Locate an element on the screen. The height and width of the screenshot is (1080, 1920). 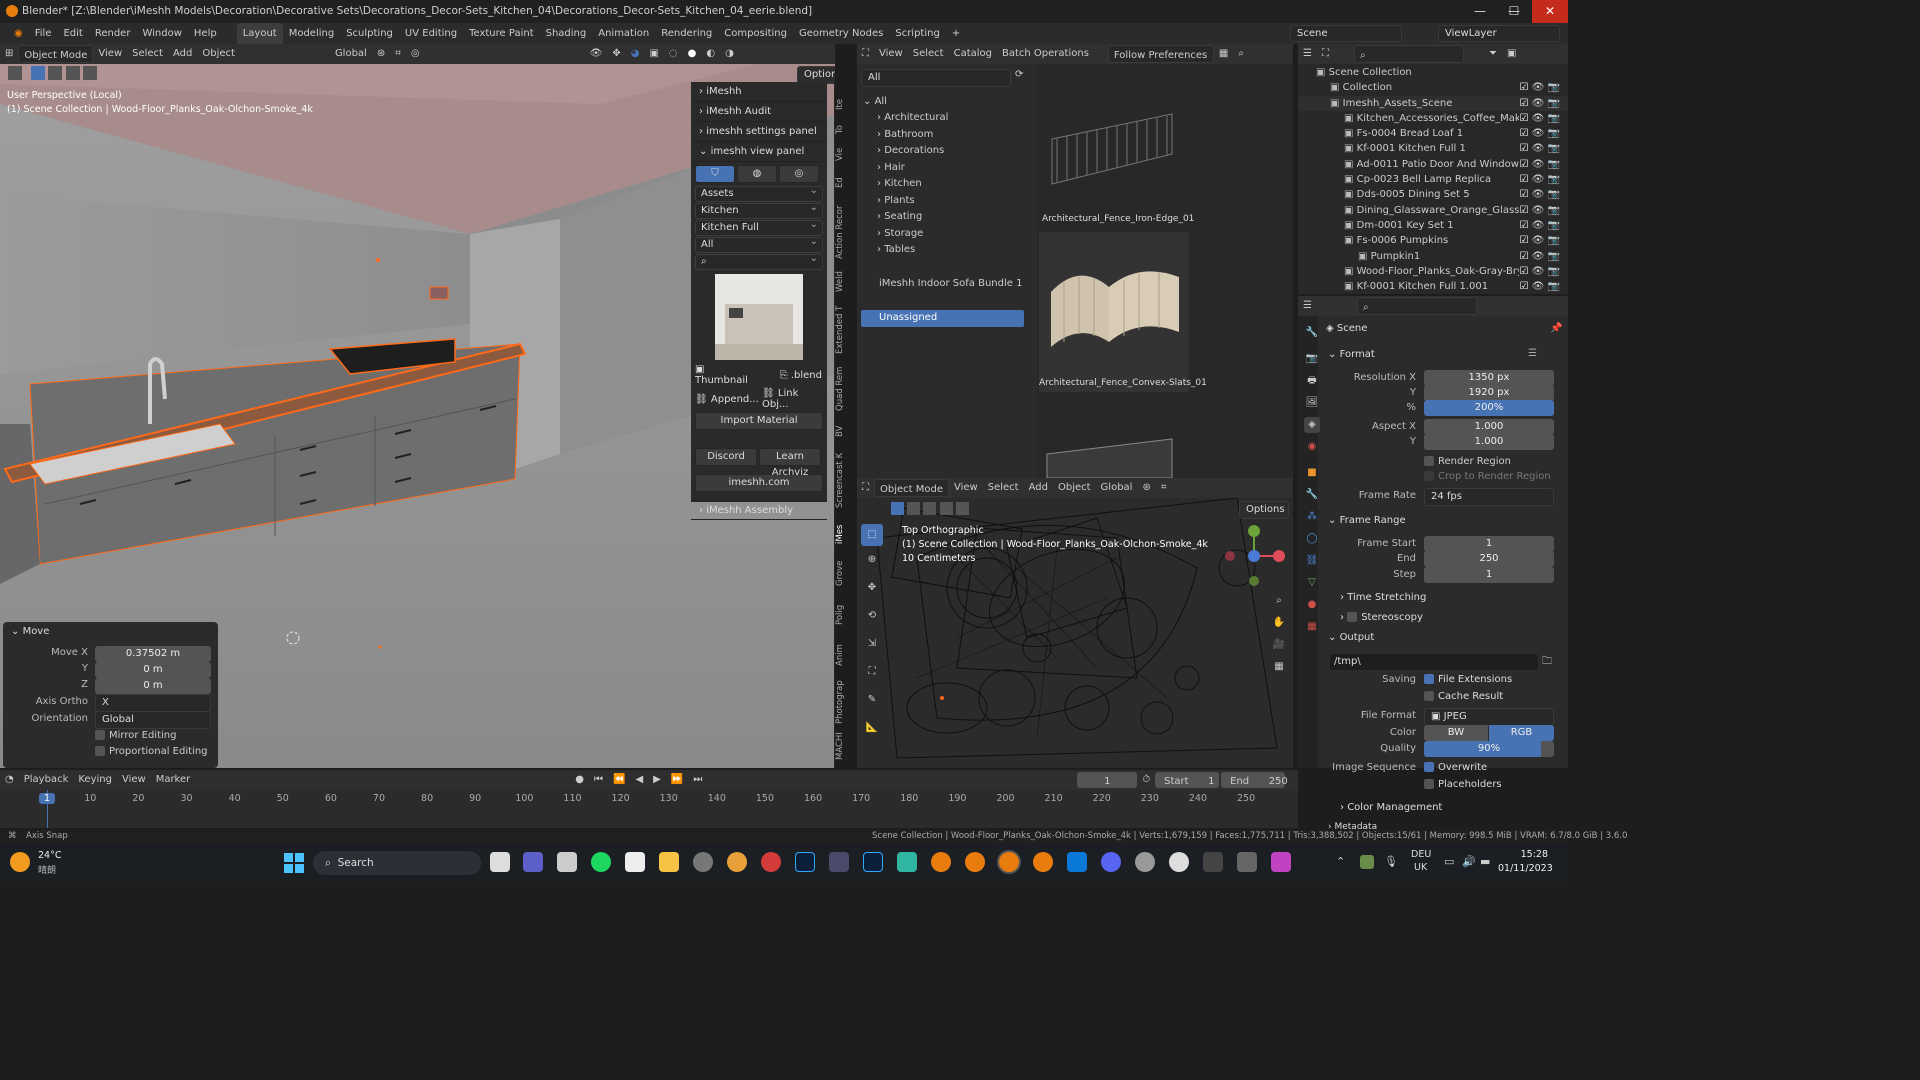
asset-search-input: ⌕ is located at coordinates (759, 261).